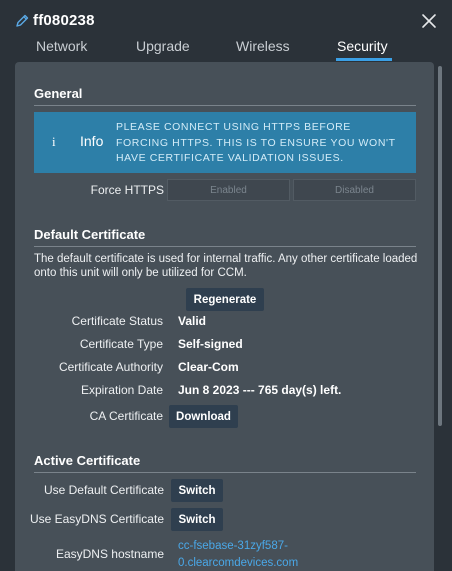 This screenshot has height=571, width=452. I want to click on tab-network: Network, so click(61, 50).